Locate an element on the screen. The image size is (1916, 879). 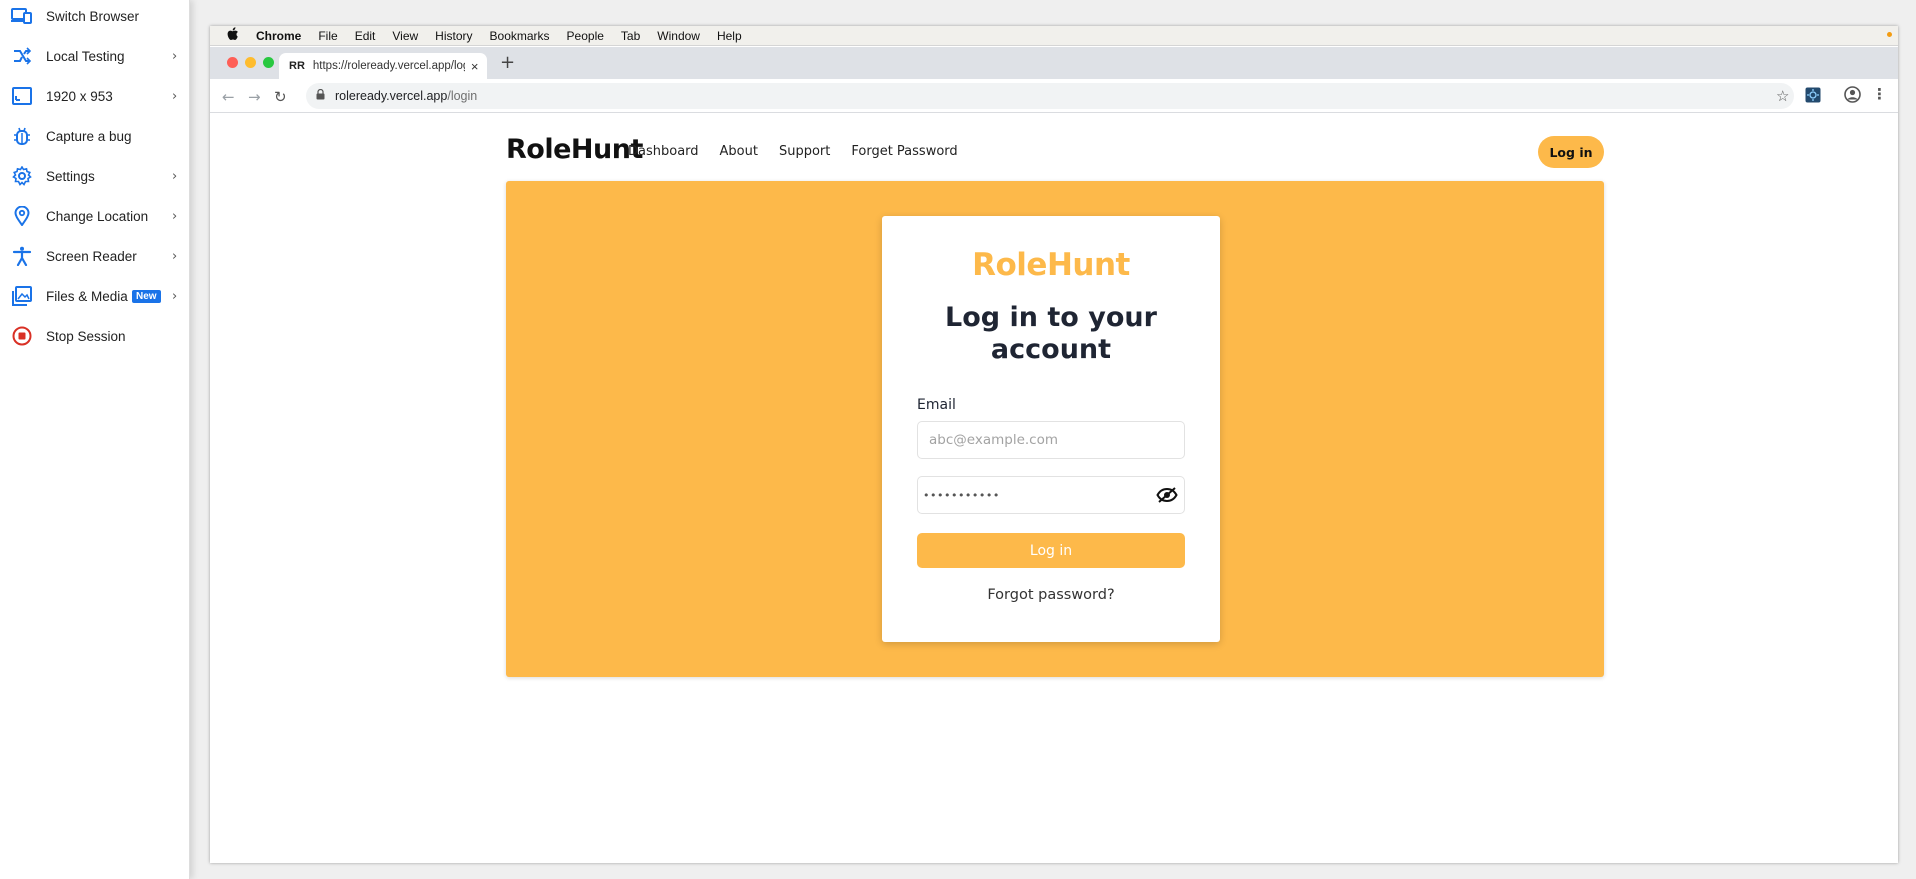
sidebar-item-files-media: Files & Media New › is located at coordinates (95, 296).